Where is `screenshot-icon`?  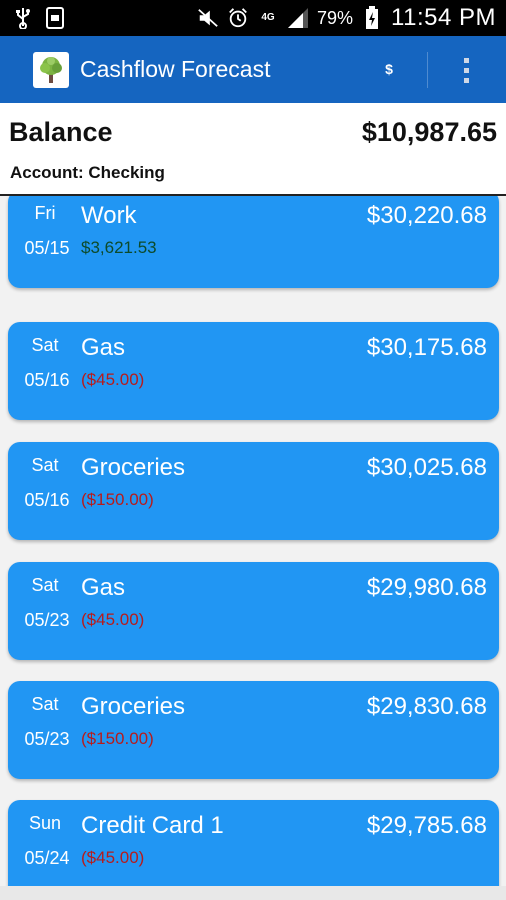
screenshot-icon is located at coordinates (55, 18).